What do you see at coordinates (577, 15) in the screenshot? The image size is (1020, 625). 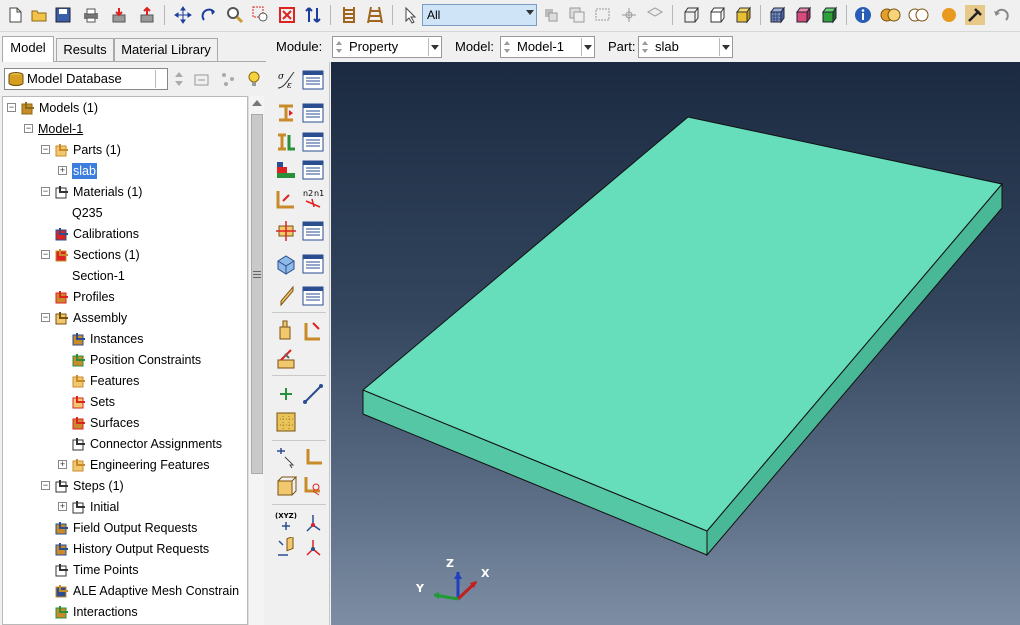 I see `select-in-viewport-icon` at bounding box center [577, 15].